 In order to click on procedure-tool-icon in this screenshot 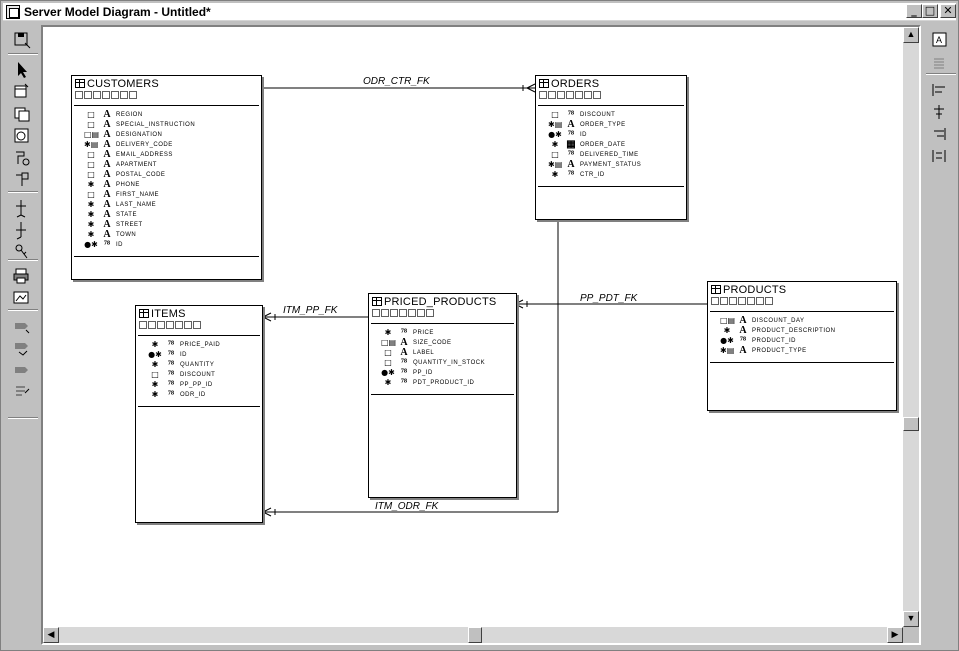, I will do `click(22, 158)`.